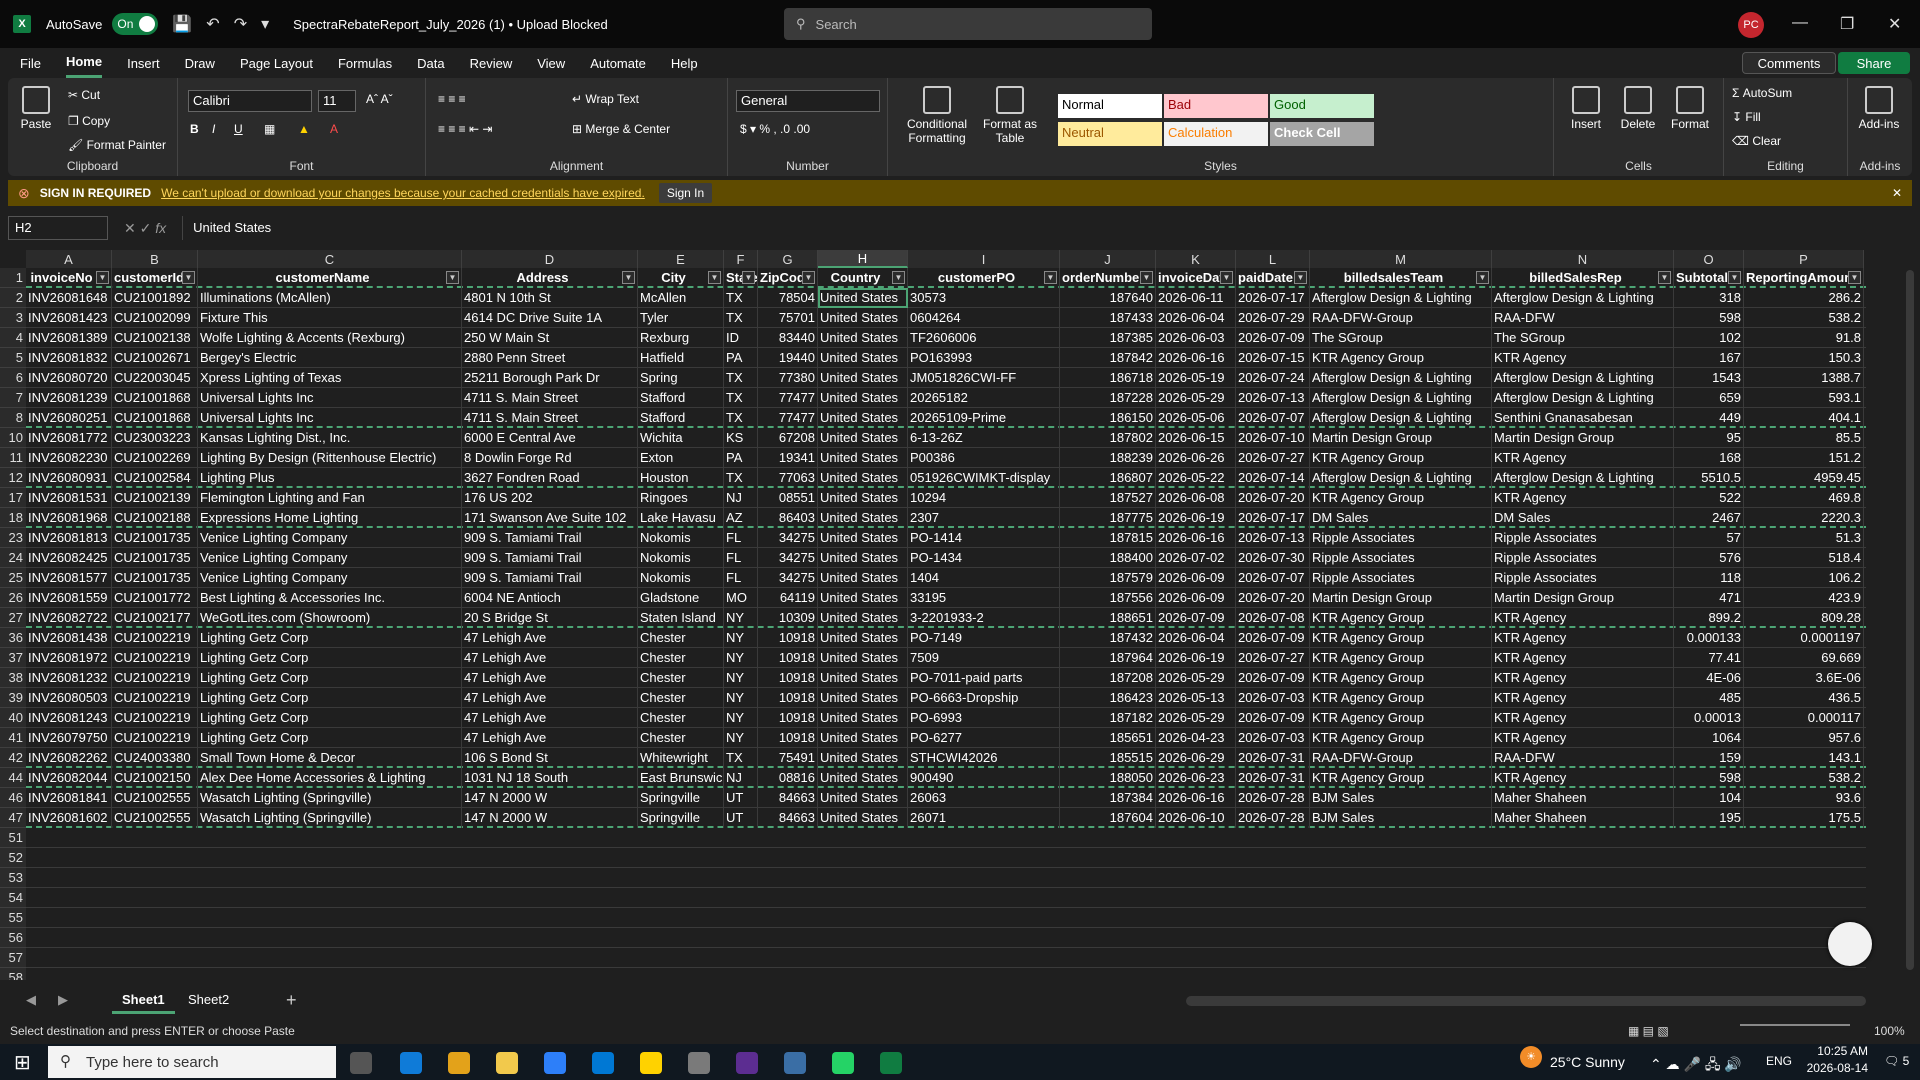  I want to click on table-cell: 2026-06-11, so click(1196, 298).